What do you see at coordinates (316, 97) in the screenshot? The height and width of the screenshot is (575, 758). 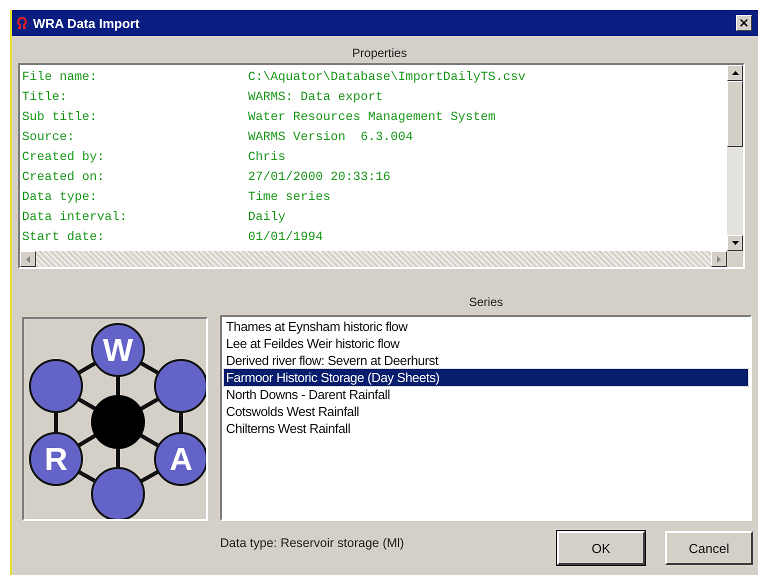 I see `property-value: WARMS: Data export` at bounding box center [316, 97].